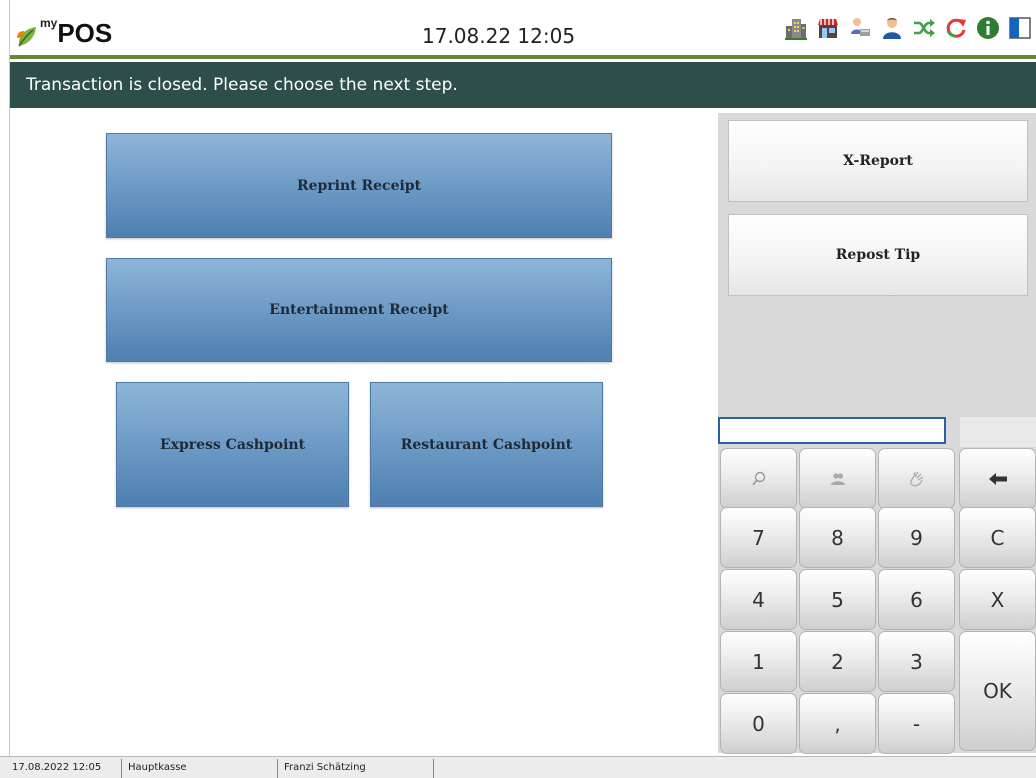 The image size is (1036, 778). What do you see at coordinates (892, 28) in the screenshot?
I see `user-icon` at bounding box center [892, 28].